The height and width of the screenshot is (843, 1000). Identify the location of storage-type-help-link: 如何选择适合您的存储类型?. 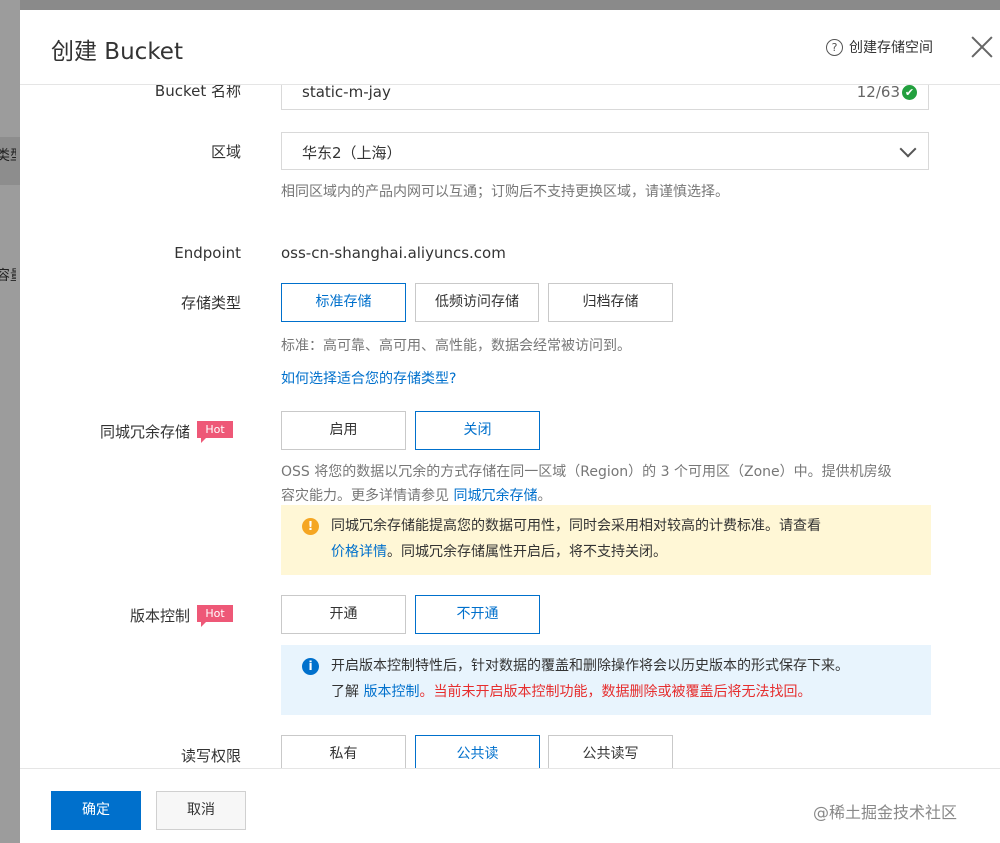
(368, 379).